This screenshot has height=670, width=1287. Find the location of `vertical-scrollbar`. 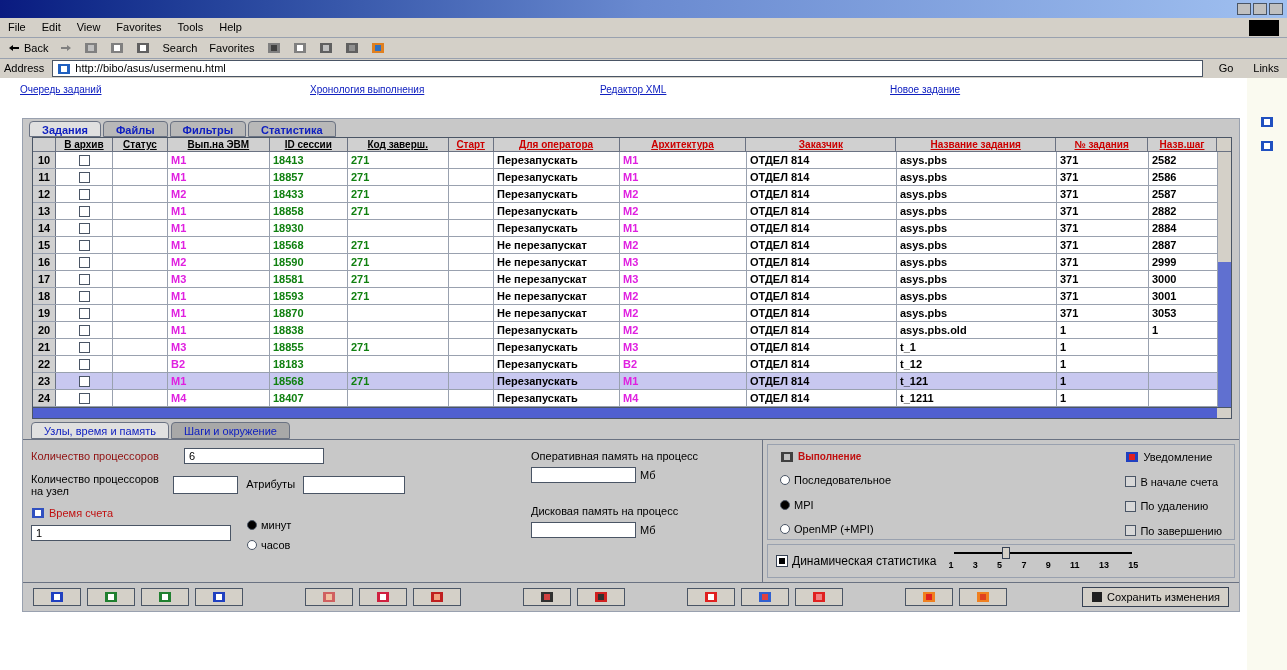

vertical-scrollbar is located at coordinates (1224, 279).